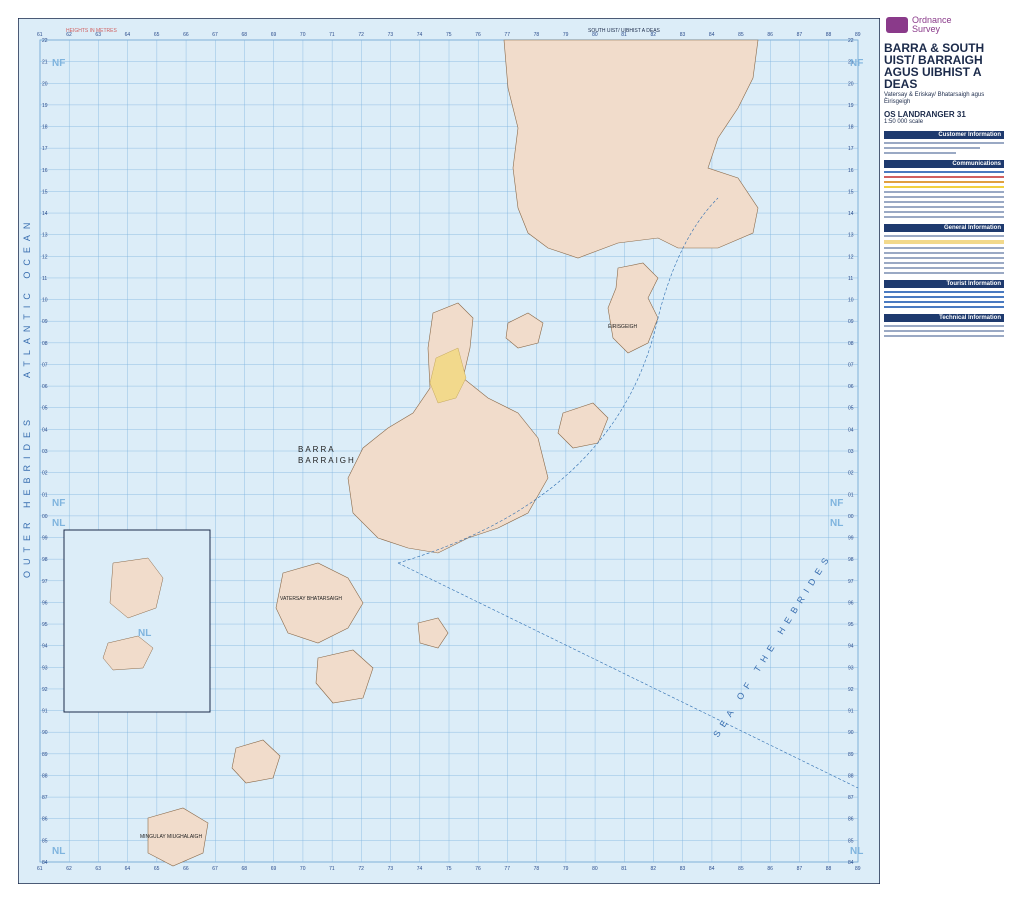 The height and width of the screenshot is (900, 1011). I want to click on outer-hebrides-label: OUTER HEBRIDES, so click(27, 496).